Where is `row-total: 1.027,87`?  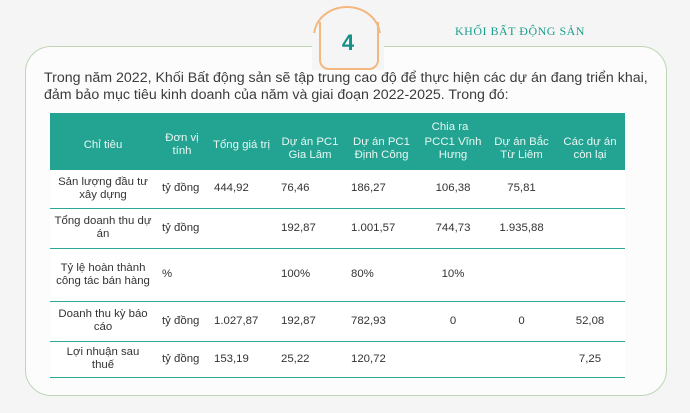 row-total: 1.027,87 is located at coordinates (241, 321).